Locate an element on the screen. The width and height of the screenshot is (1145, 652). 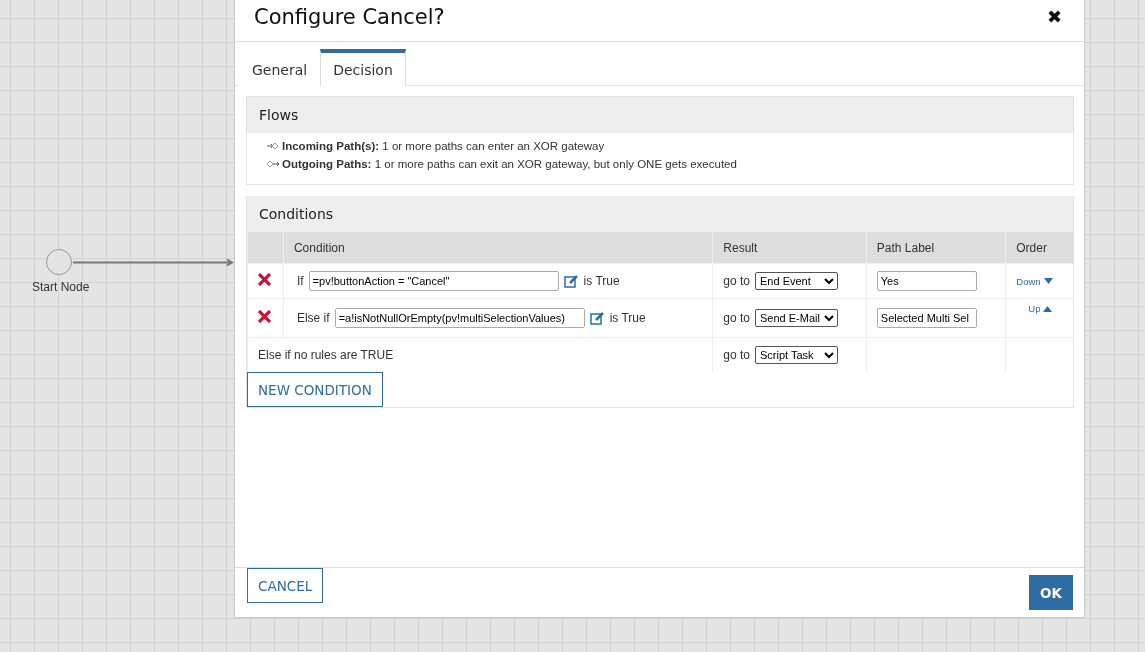
caret-up-icon is located at coordinates (1048, 308).